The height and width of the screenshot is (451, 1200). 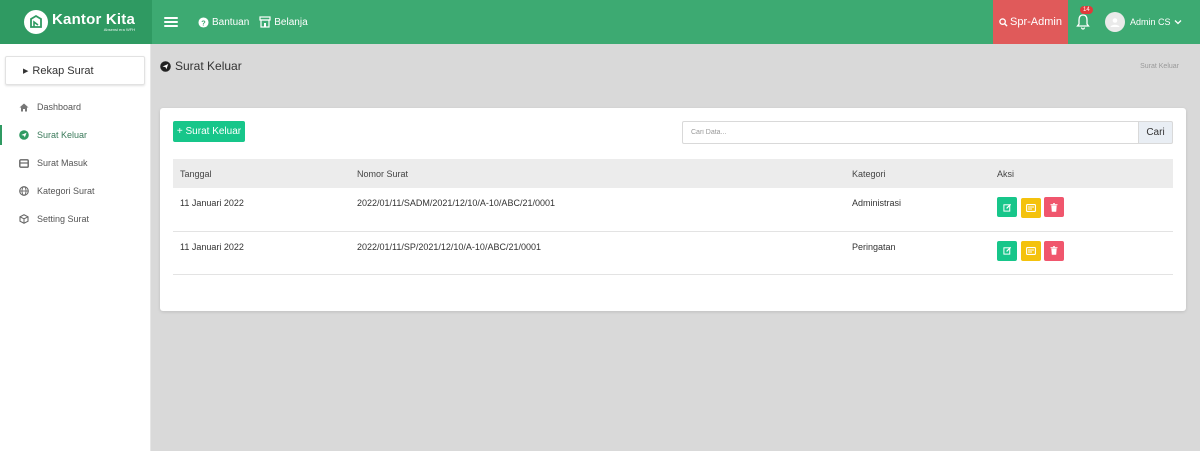 What do you see at coordinates (1150, 22) in the screenshot?
I see `user-name: Admin CS` at bounding box center [1150, 22].